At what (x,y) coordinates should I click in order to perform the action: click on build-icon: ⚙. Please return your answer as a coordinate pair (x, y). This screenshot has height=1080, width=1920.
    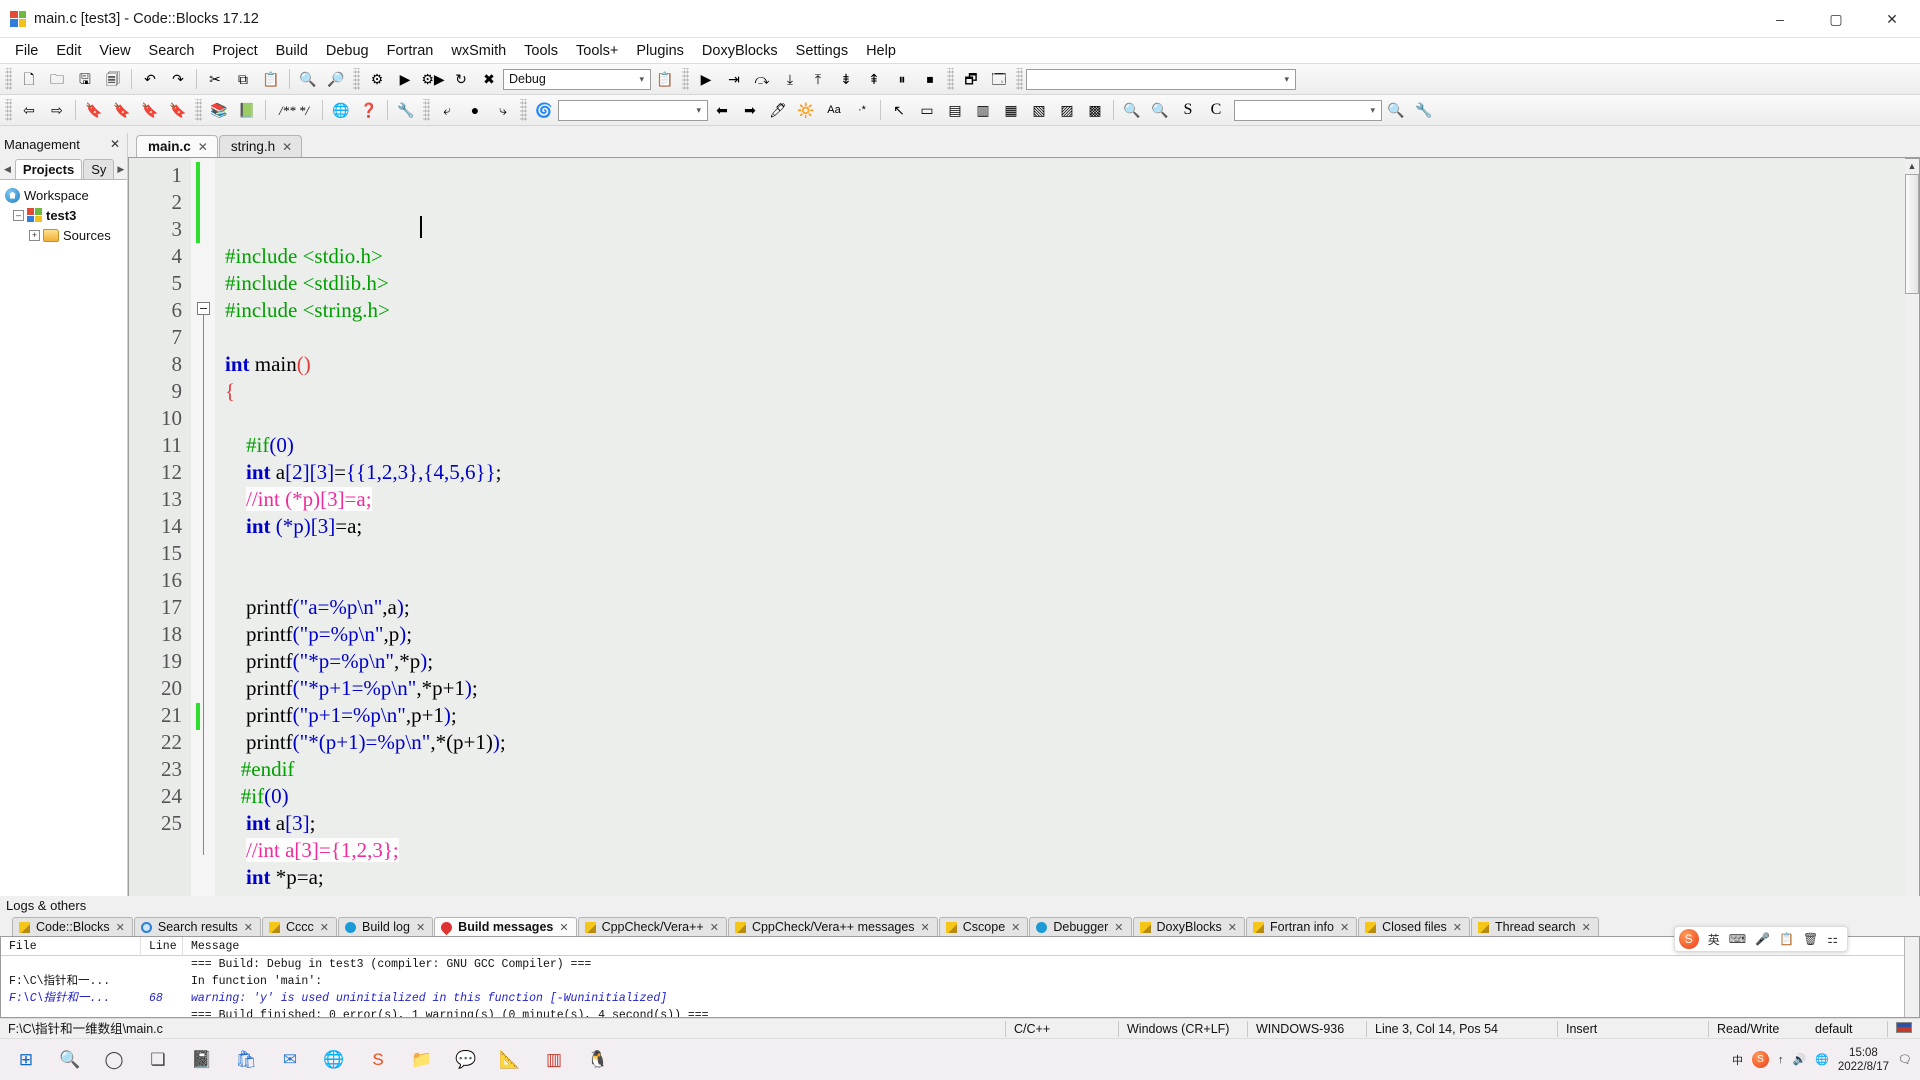
    Looking at the image, I should click on (377, 79).